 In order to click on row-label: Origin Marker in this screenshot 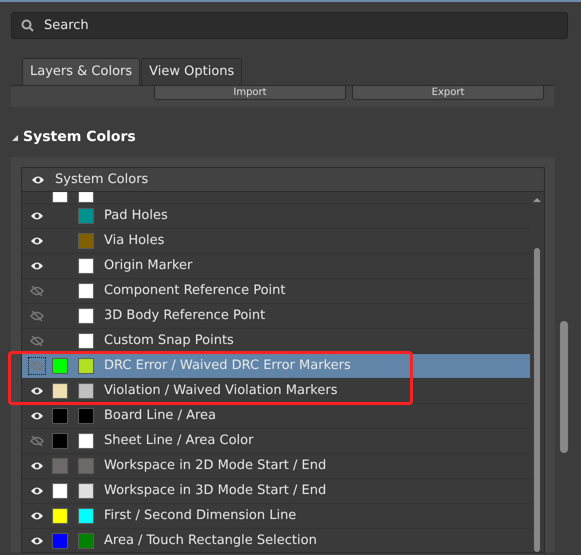, I will do `click(148, 266)`.